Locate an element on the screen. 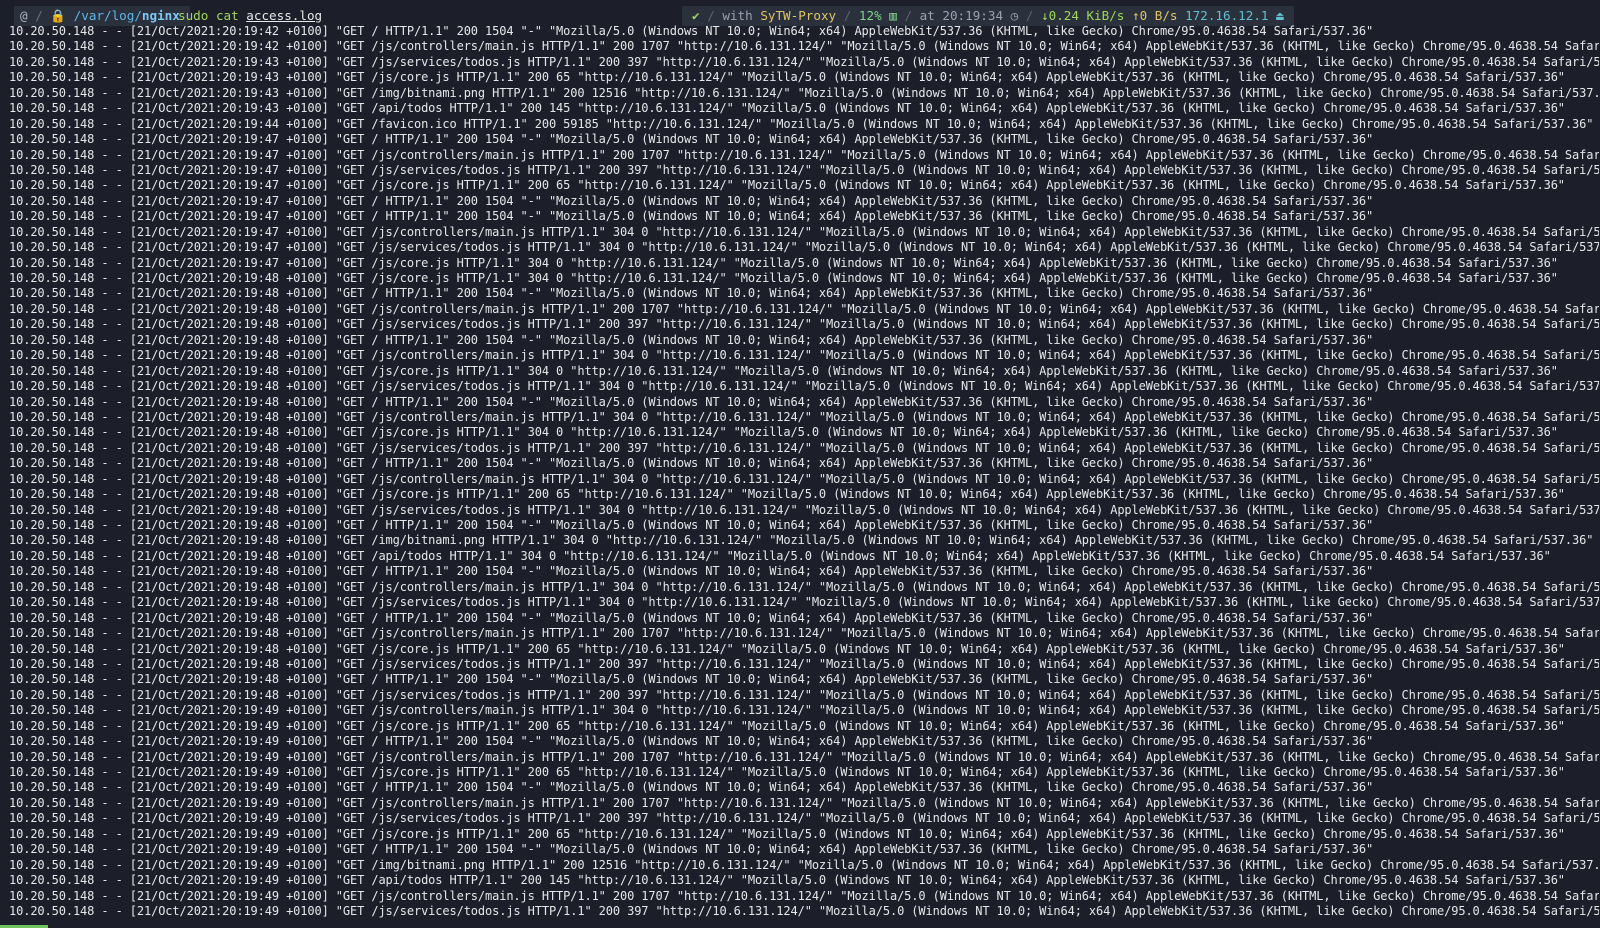 The height and width of the screenshot is (928, 1600). with-label: with is located at coordinates (737, 15).